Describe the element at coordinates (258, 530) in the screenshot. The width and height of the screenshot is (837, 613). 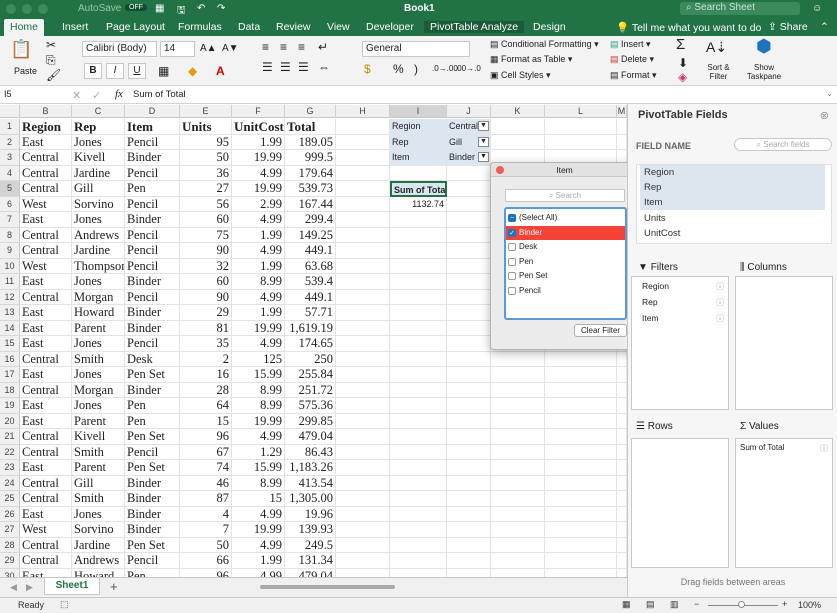
I see `table-cell: 19.99` at that location.